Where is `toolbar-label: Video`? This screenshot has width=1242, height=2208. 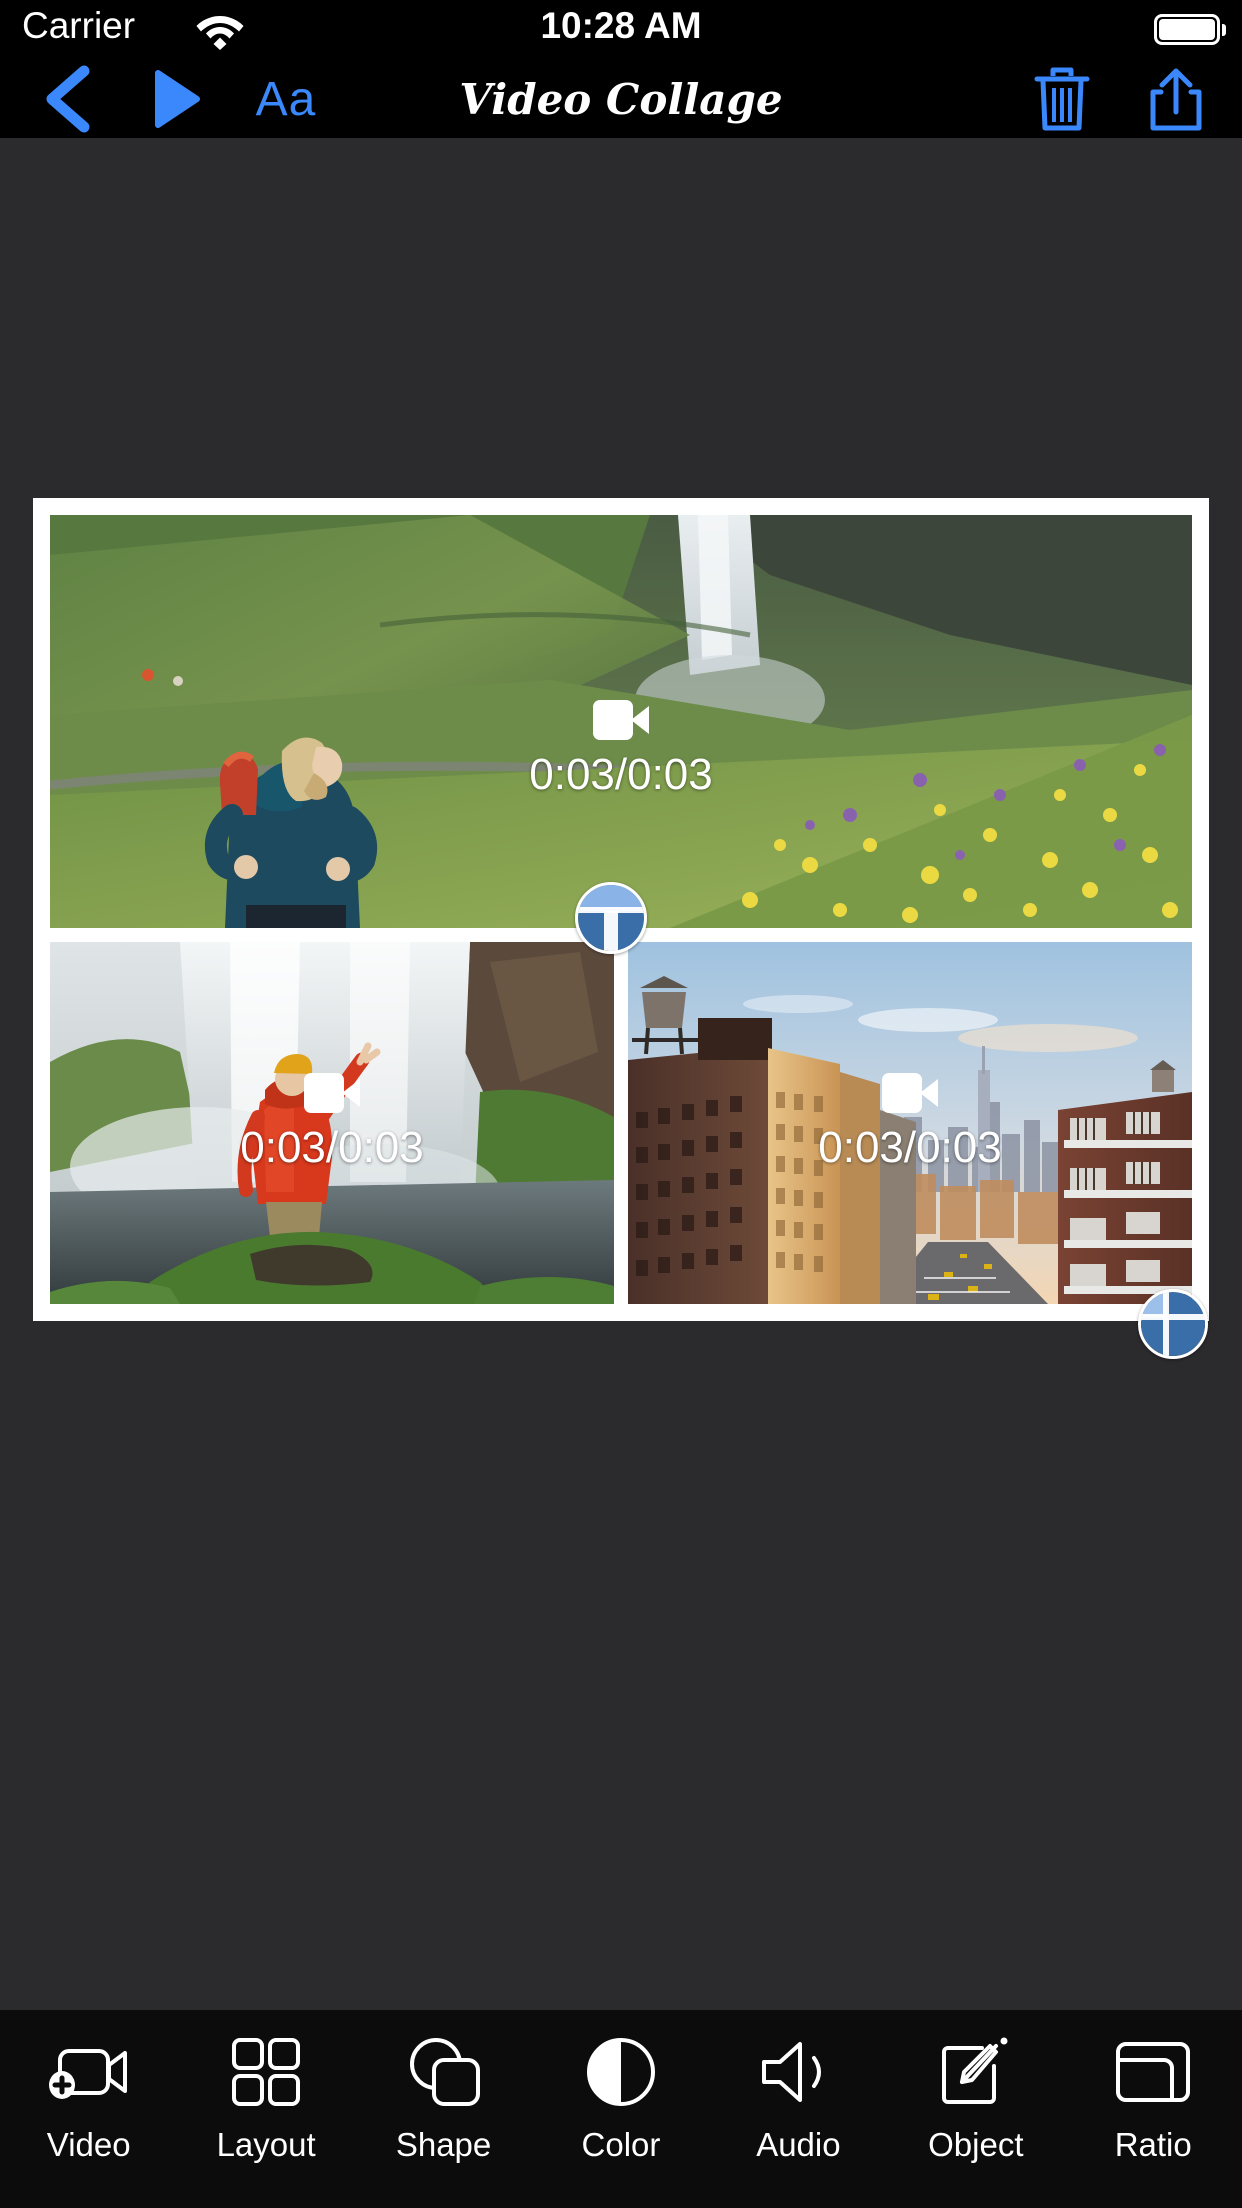 toolbar-label: Video is located at coordinates (88, 2144).